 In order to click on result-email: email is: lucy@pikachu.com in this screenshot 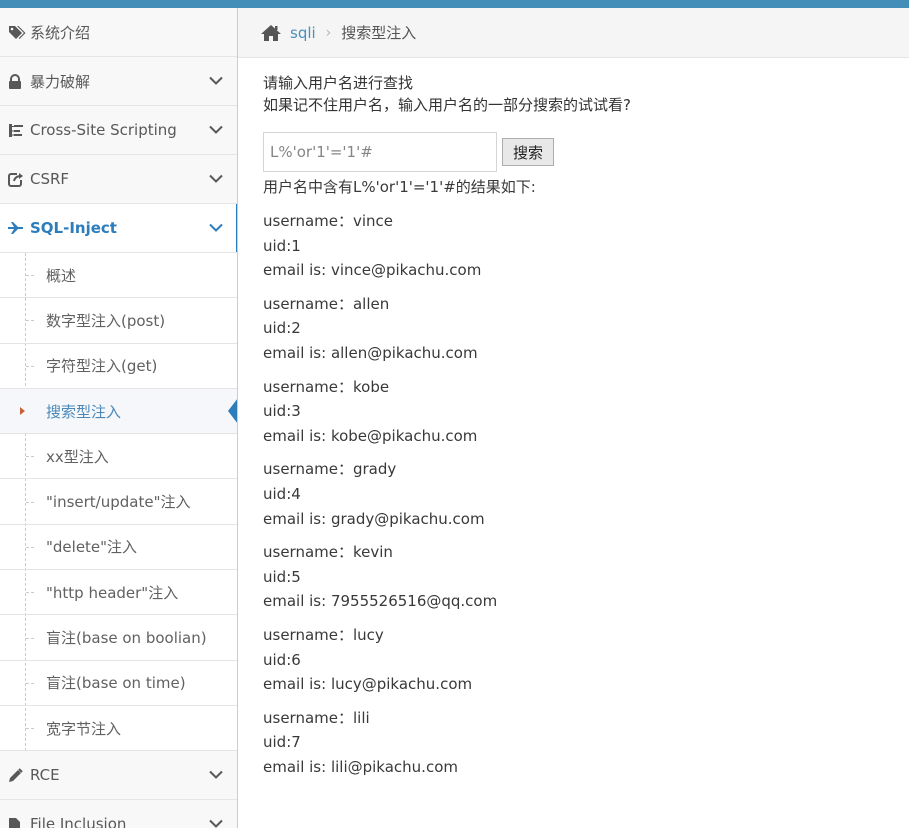, I will do `click(368, 684)`.